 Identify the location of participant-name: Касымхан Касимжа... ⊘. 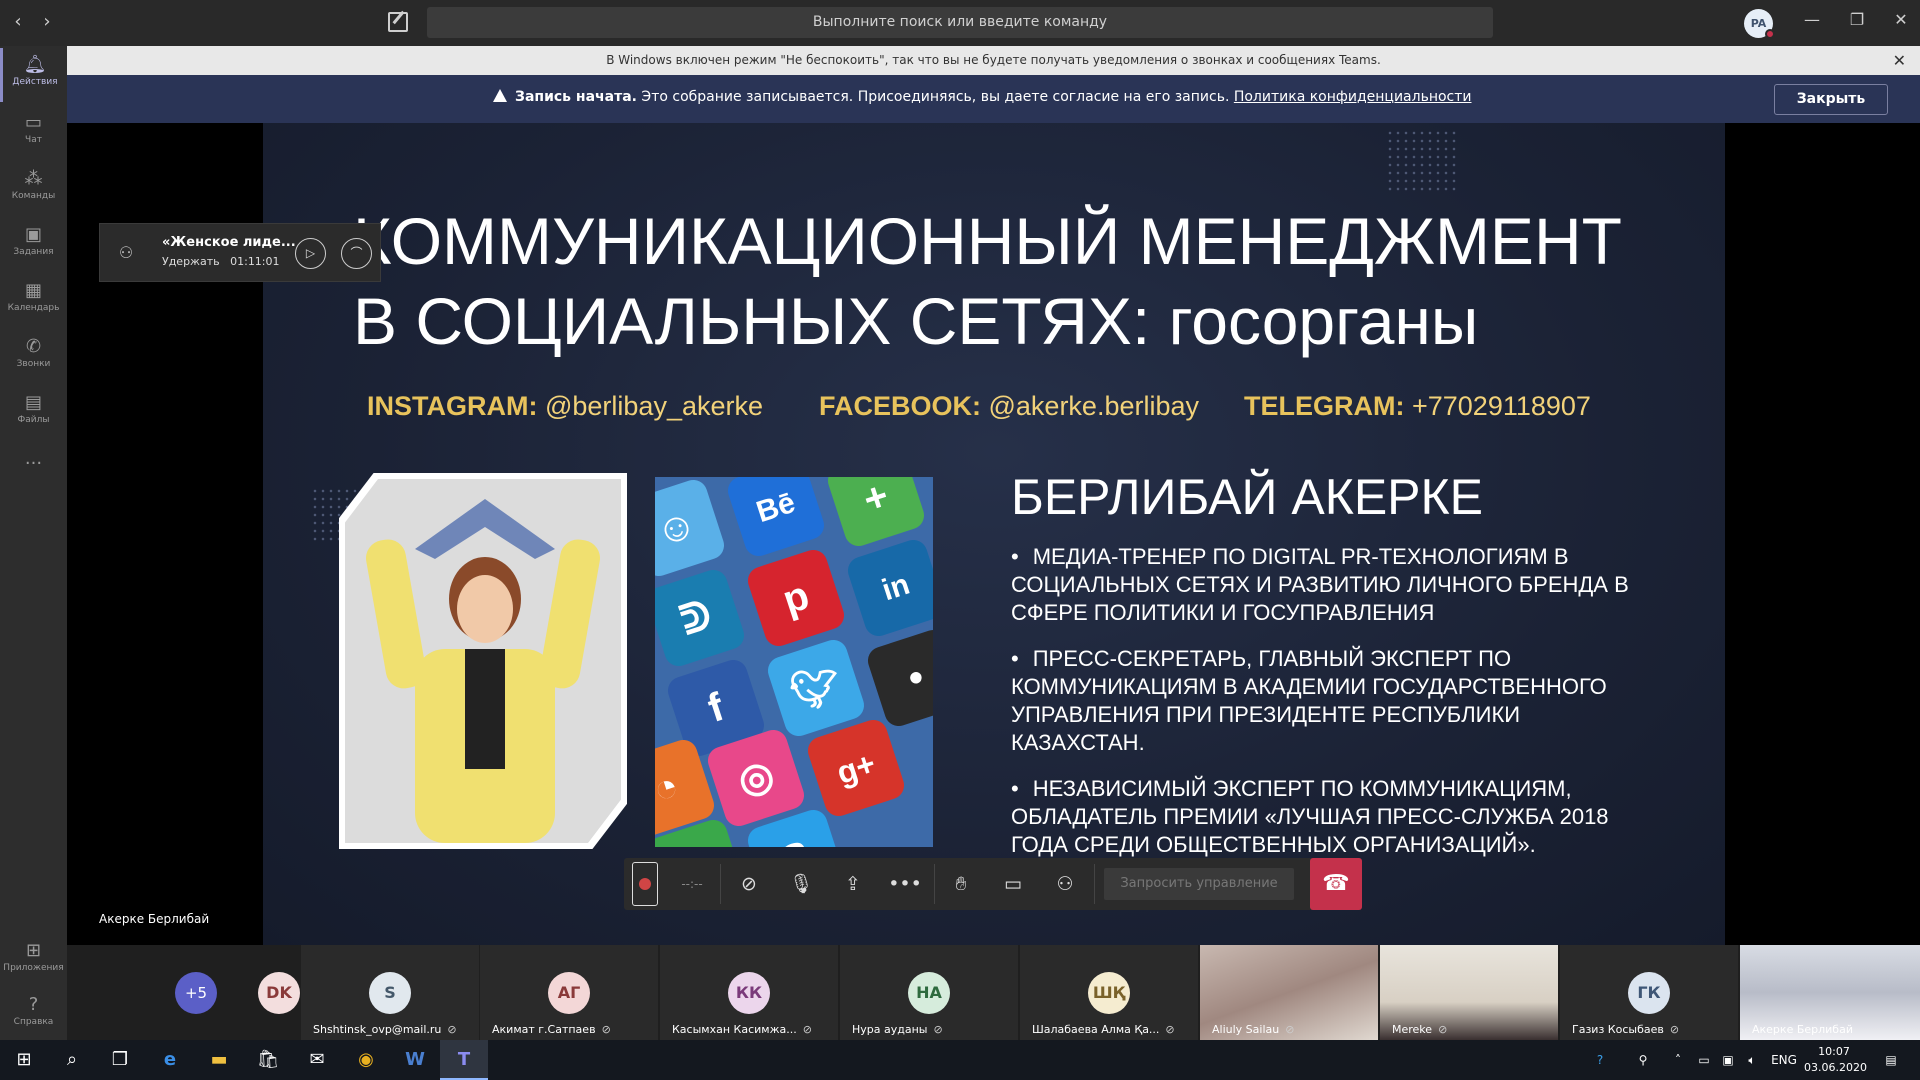
(742, 1029).